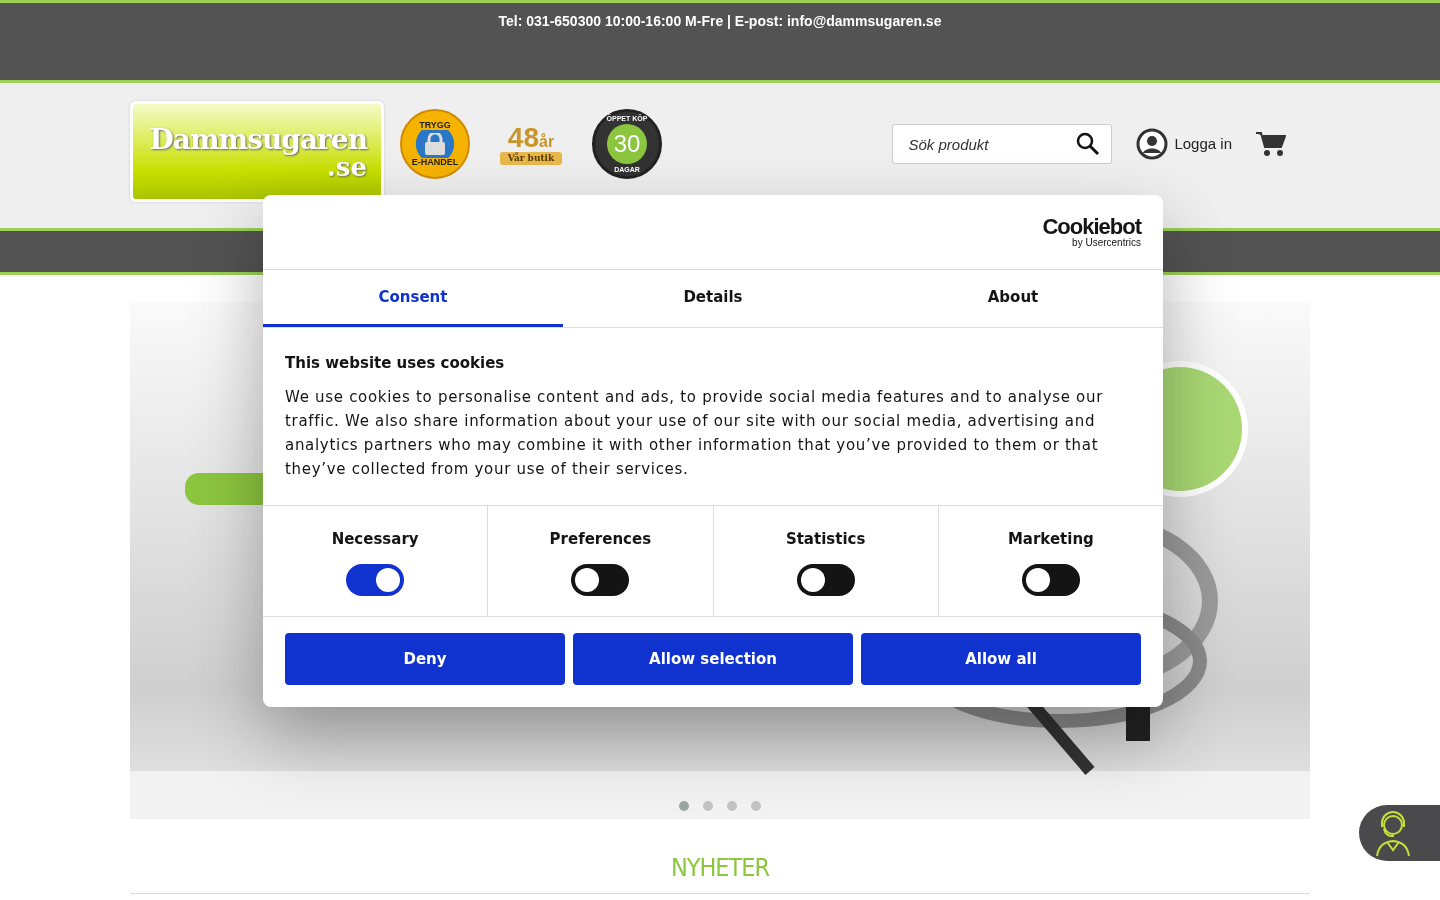 The height and width of the screenshot is (900, 1440). Describe the element at coordinates (600, 539) in the screenshot. I see `category-label: Preferences` at that location.